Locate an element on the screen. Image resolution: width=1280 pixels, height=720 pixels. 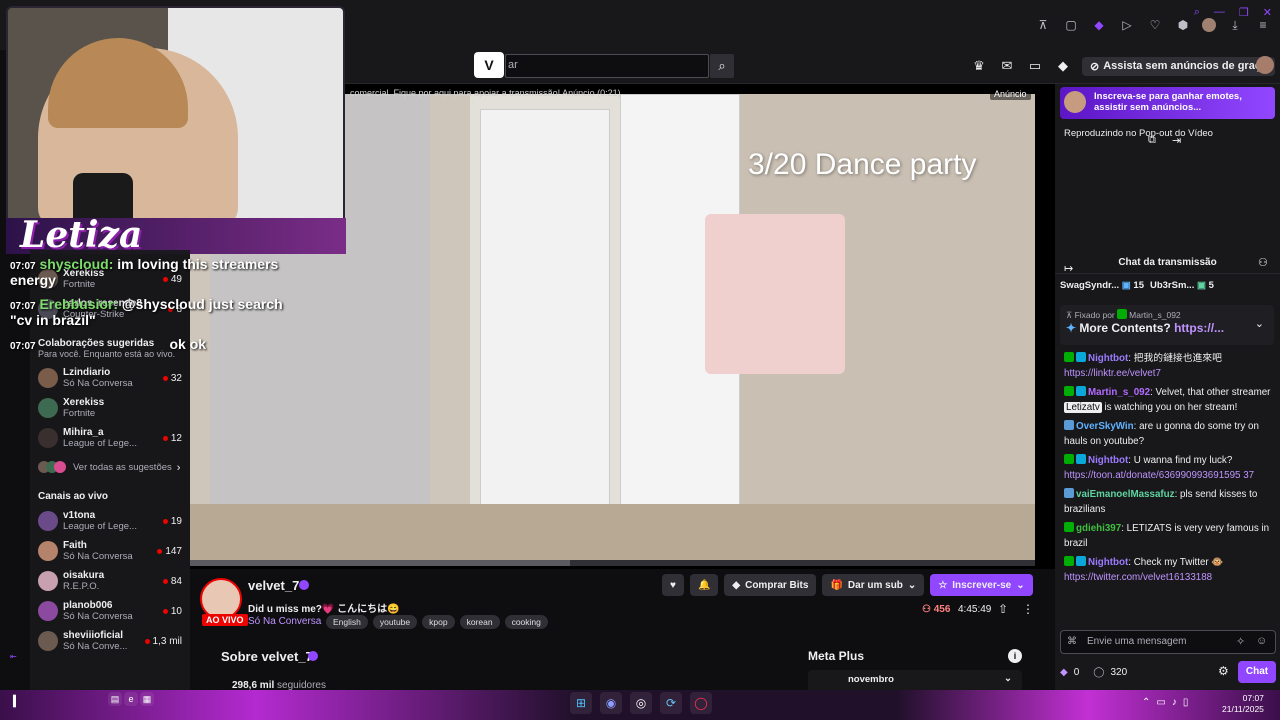
users-icon: ⚇ is located at coordinates (1263, 262).